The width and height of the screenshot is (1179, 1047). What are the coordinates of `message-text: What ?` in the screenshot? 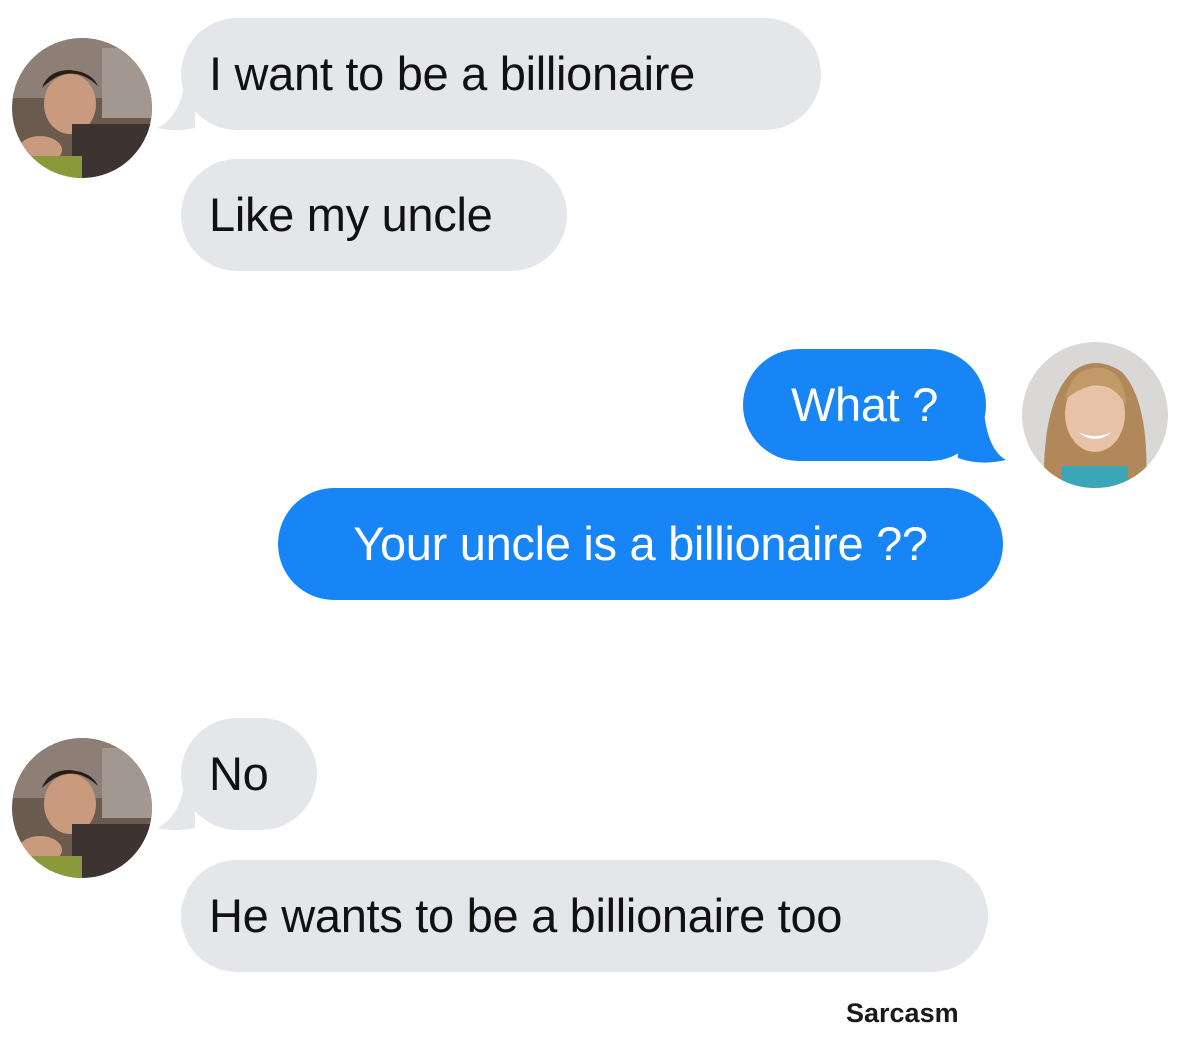 It's located at (864, 404).